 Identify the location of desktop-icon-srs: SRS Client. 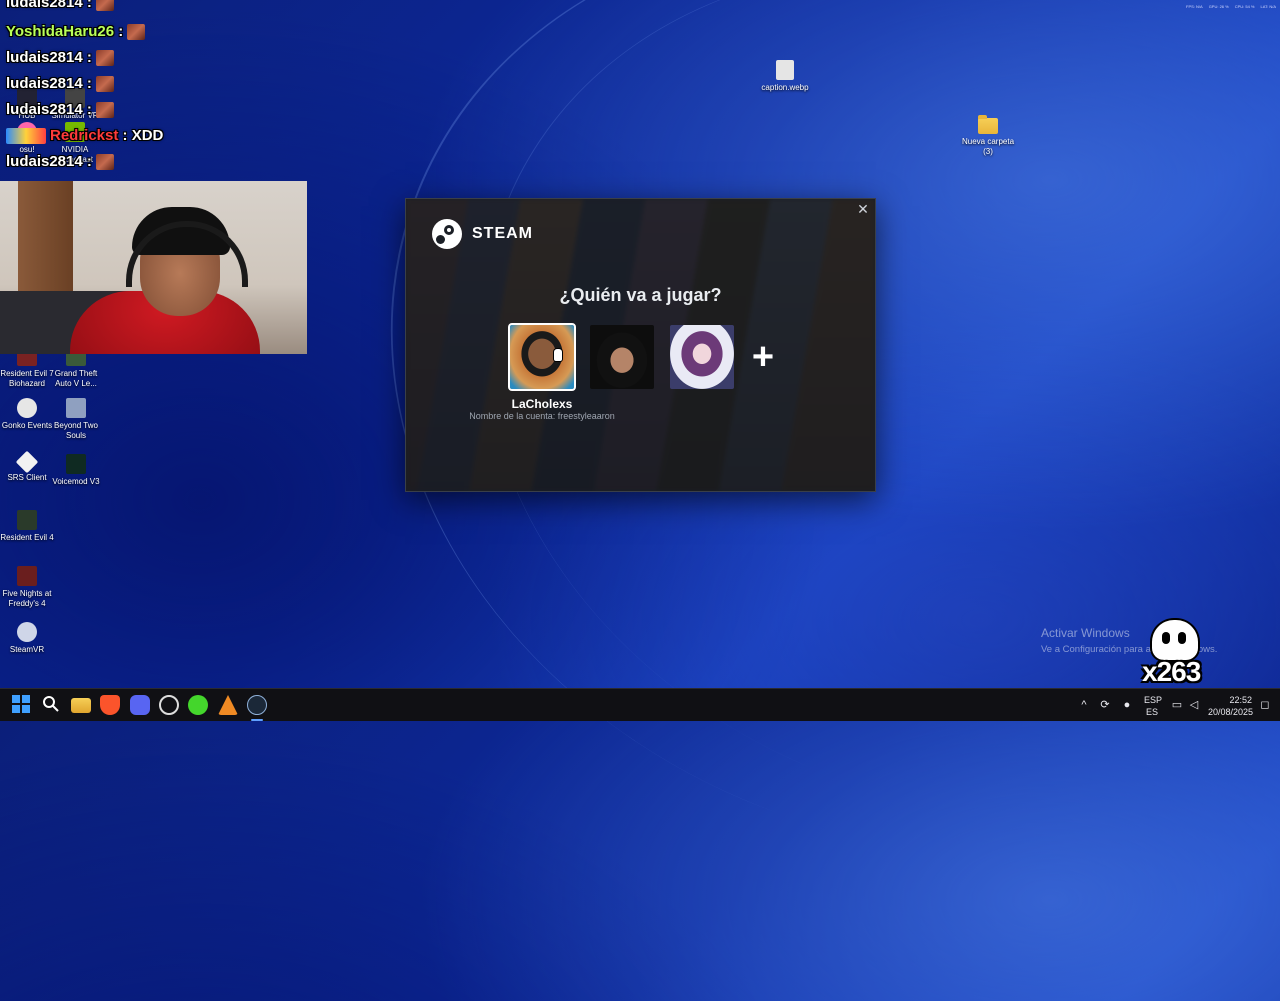
(27, 466).